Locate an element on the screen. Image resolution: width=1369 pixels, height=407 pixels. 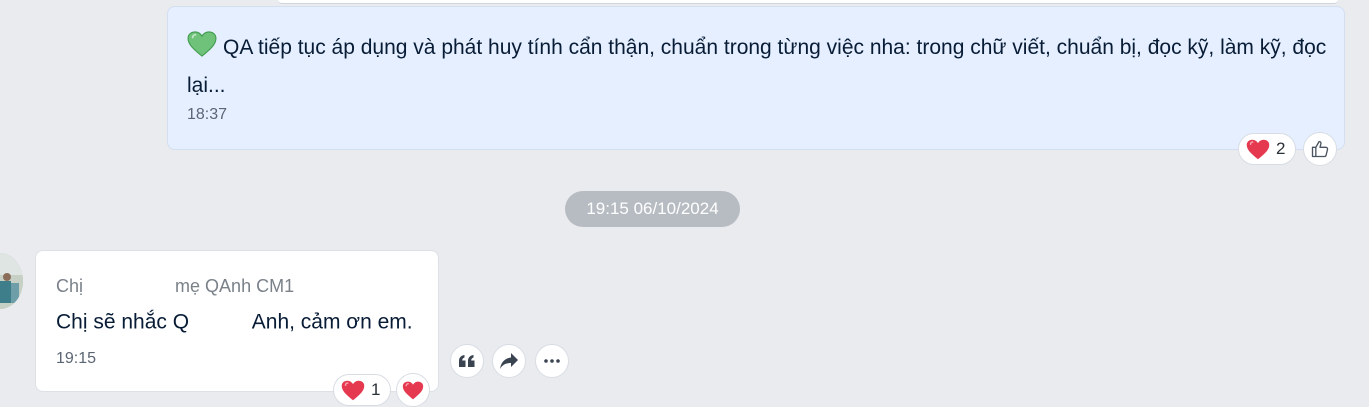
avatar-photo is located at coordinates (11, 281).